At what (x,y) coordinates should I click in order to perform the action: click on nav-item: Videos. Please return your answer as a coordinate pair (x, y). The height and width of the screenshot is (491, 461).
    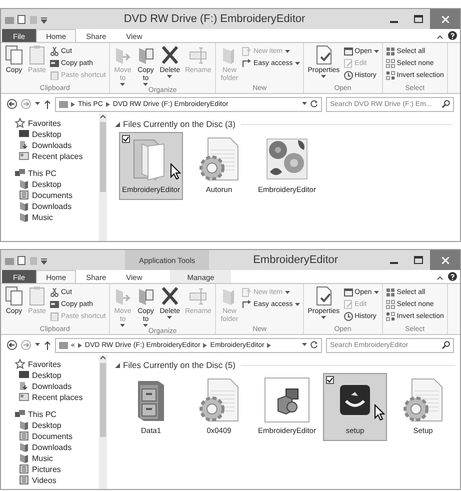
    Looking at the image, I should click on (59, 480).